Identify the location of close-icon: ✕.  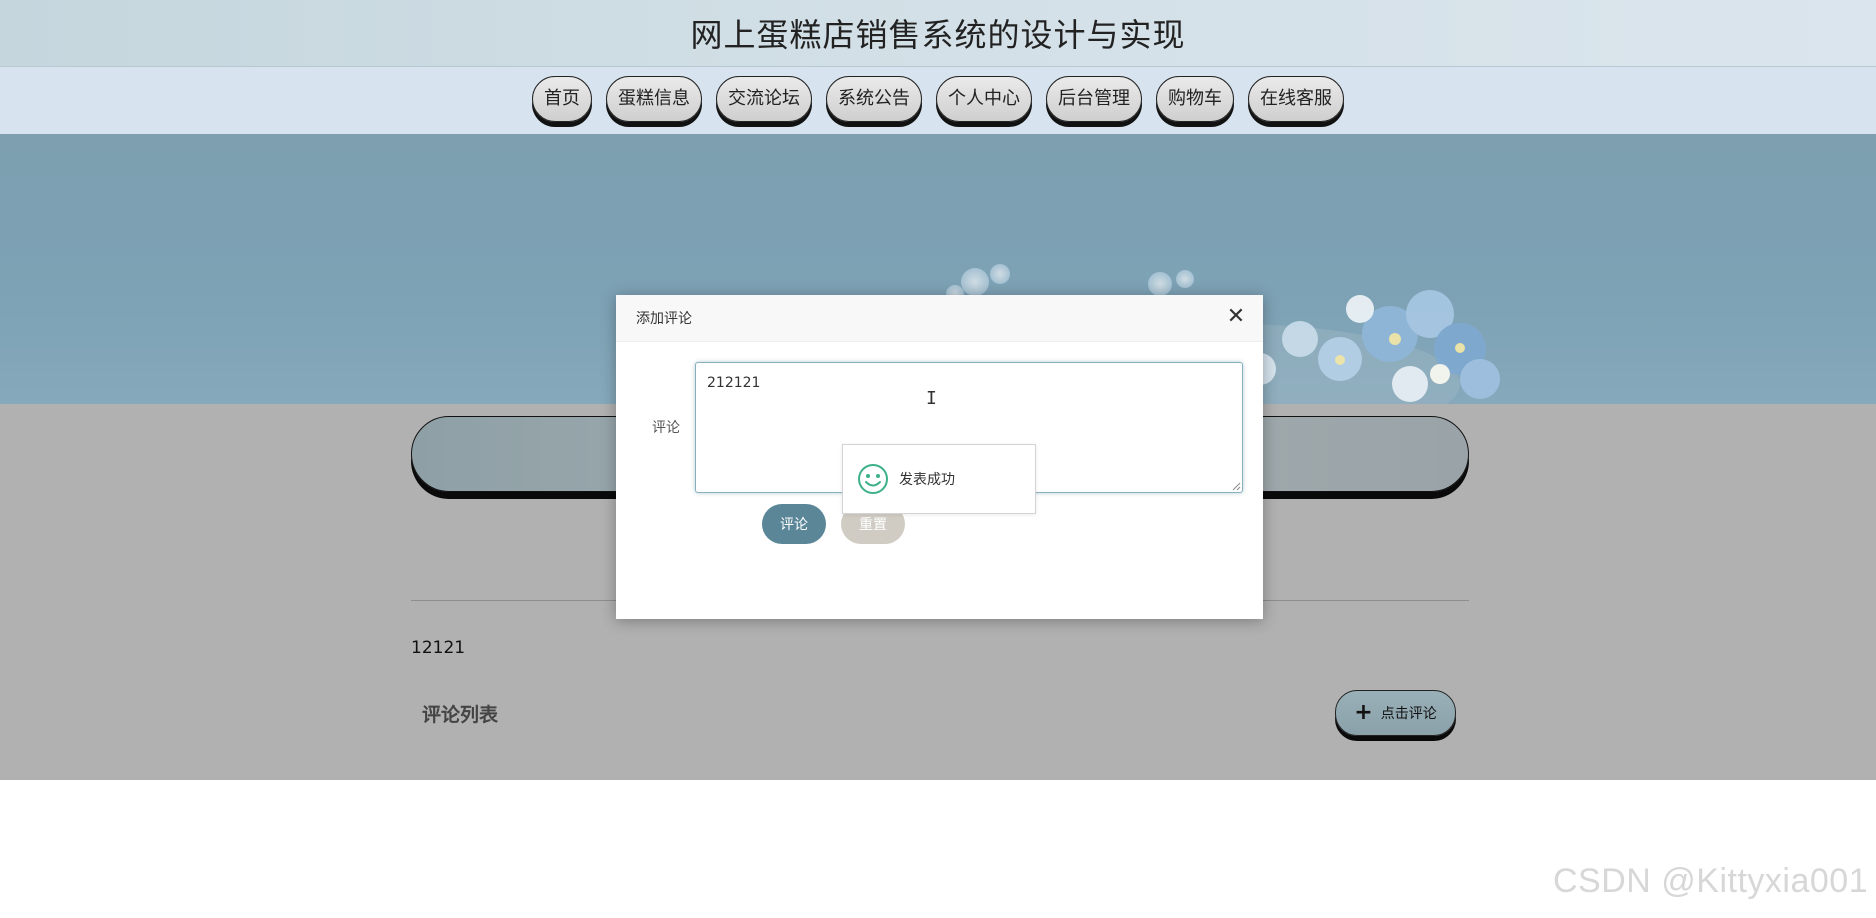
(1236, 317).